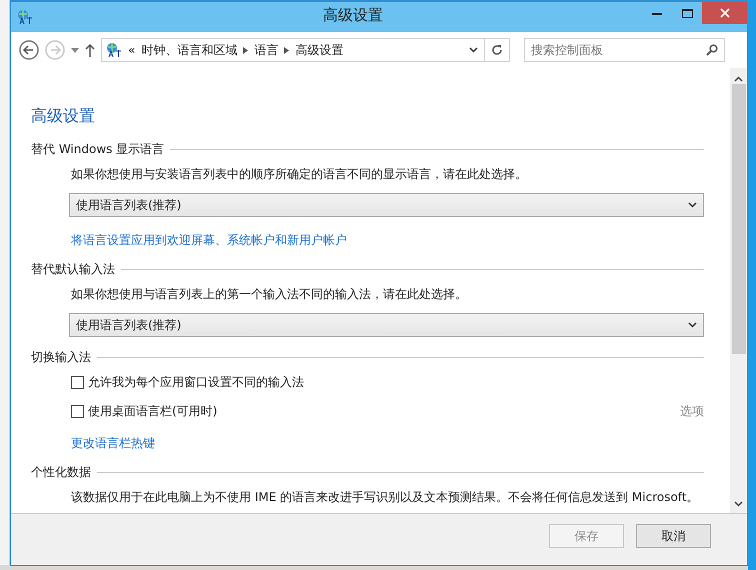 This screenshot has height=570, width=756. I want to click on search-icon, so click(712, 50).